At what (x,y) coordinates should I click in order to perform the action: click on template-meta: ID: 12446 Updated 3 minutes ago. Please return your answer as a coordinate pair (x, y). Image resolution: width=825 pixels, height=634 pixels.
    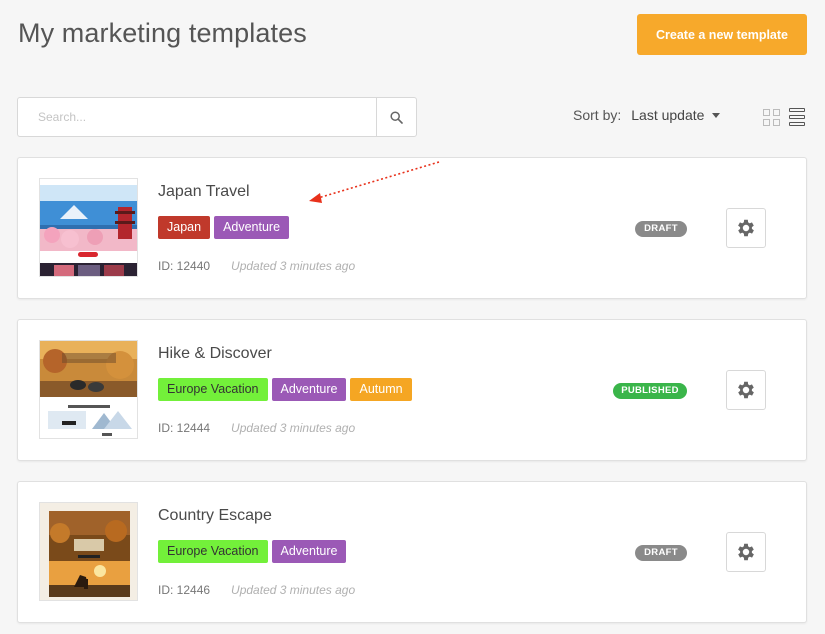
    Looking at the image, I should click on (256, 590).